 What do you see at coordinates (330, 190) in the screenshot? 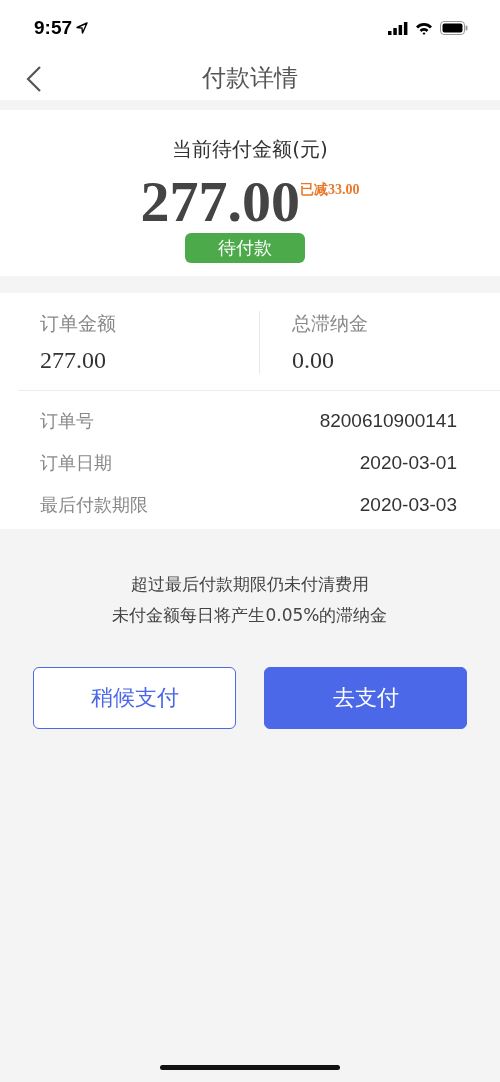
I see `discount-text: 已减33.00` at bounding box center [330, 190].